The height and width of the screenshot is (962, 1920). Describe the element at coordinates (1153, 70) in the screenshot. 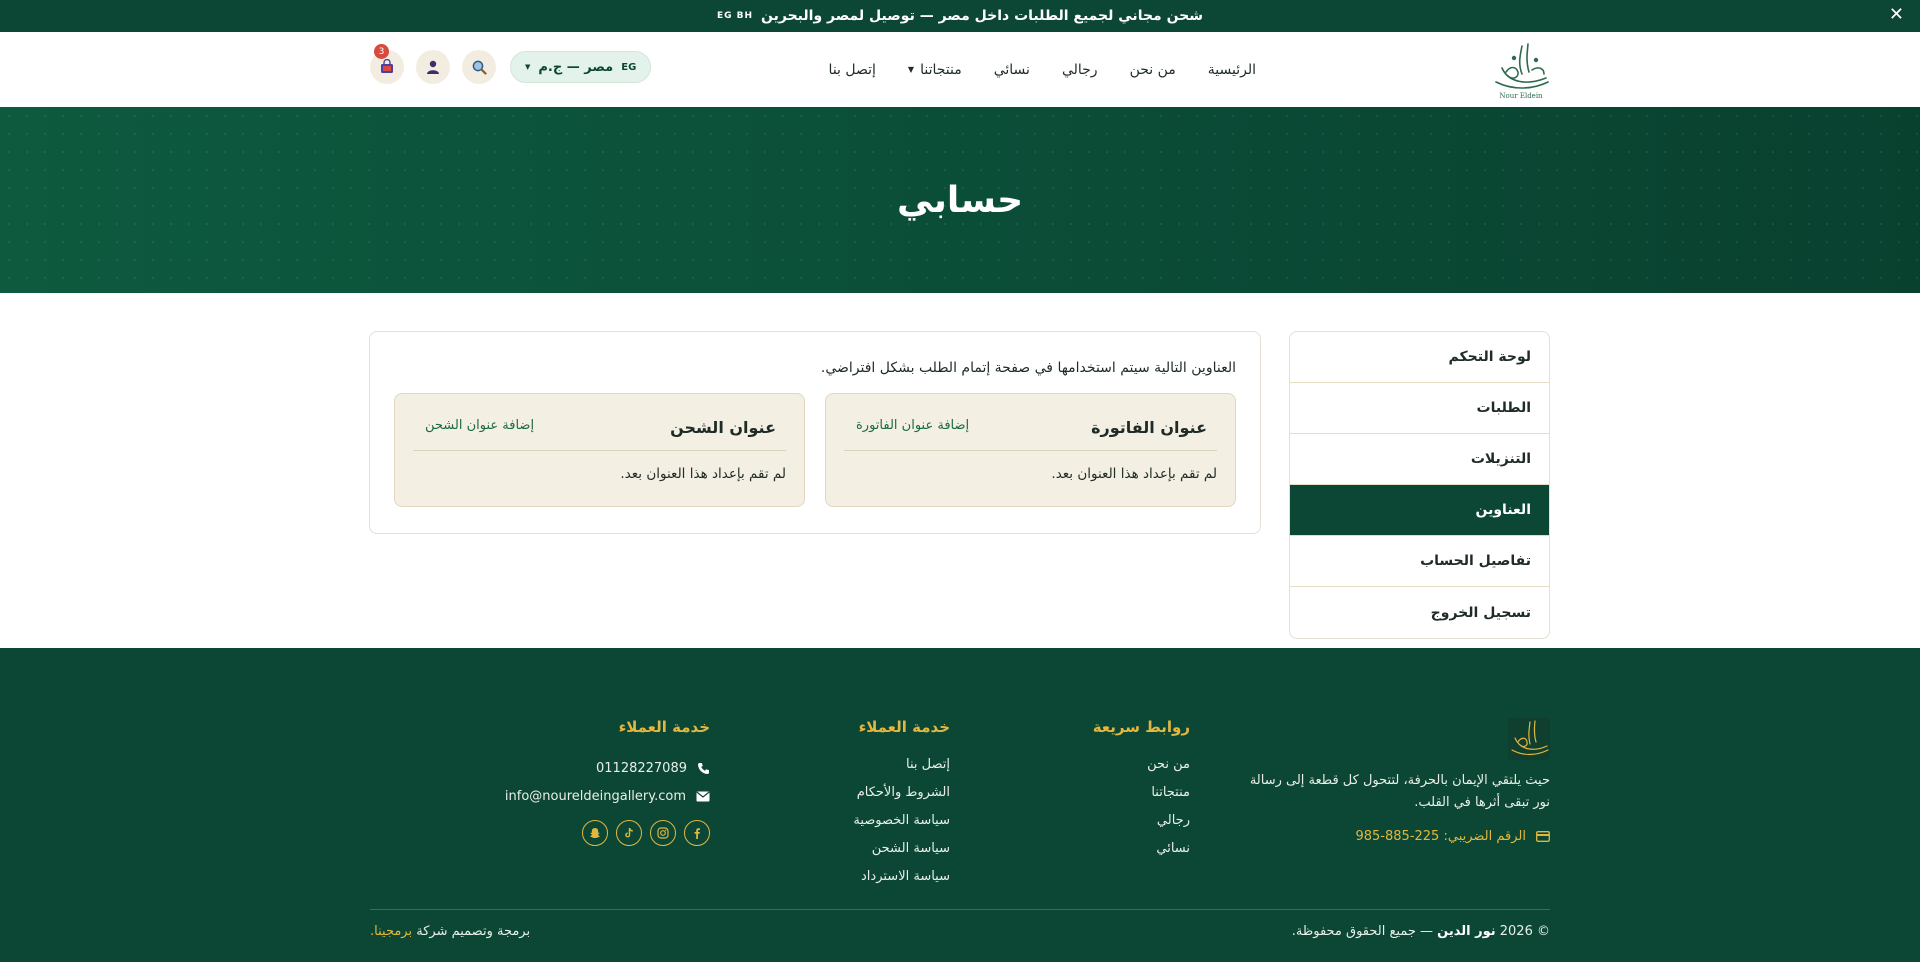

I see `nav-about: من نحن` at that location.